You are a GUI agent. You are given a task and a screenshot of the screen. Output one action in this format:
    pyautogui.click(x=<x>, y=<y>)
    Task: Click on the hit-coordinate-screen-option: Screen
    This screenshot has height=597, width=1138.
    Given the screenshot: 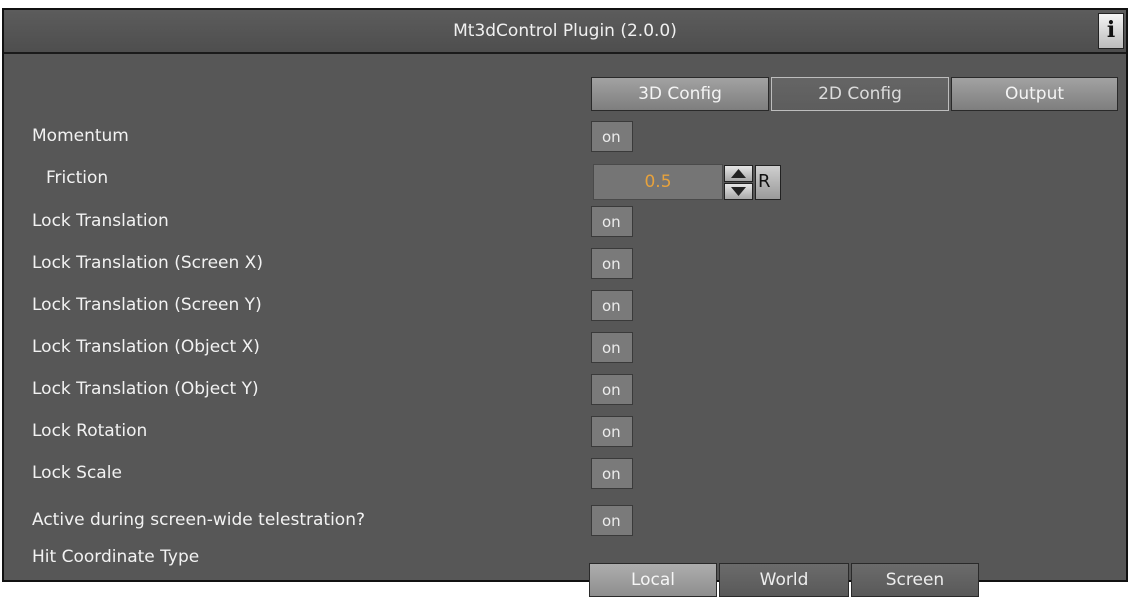 What is the action you would take?
    pyautogui.click(x=915, y=580)
    